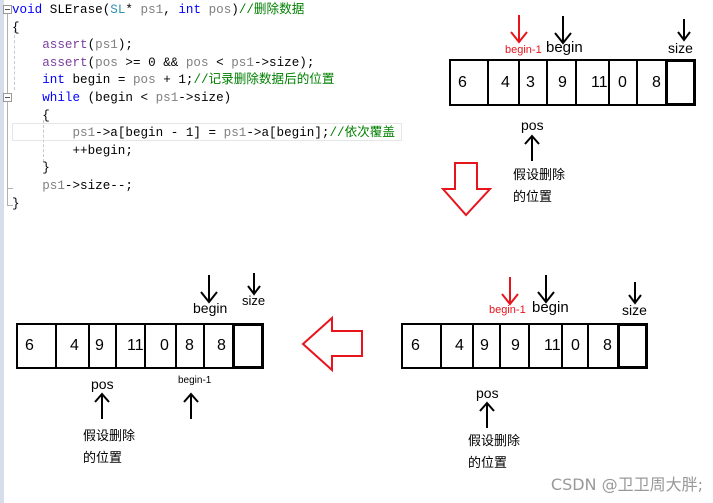 The width and height of the screenshot is (713, 503). What do you see at coordinates (171, 10) in the screenshot?
I see `code-token: ,` at bounding box center [171, 10].